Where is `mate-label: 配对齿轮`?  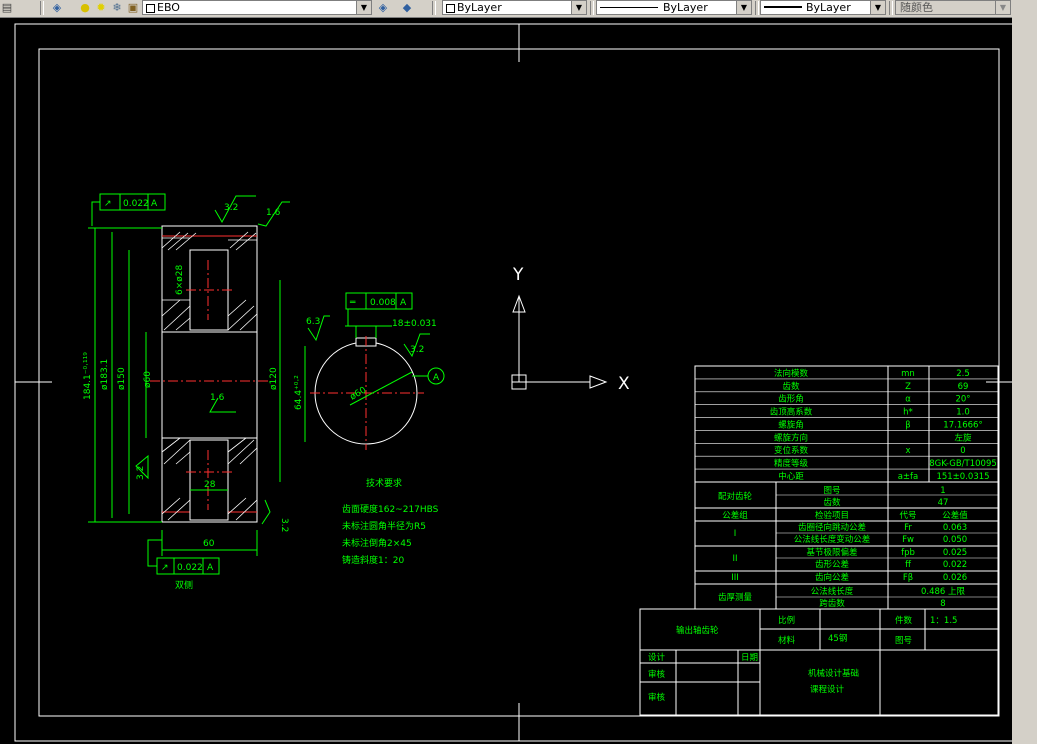 mate-label: 配对齿轮 is located at coordinates (735, 496).